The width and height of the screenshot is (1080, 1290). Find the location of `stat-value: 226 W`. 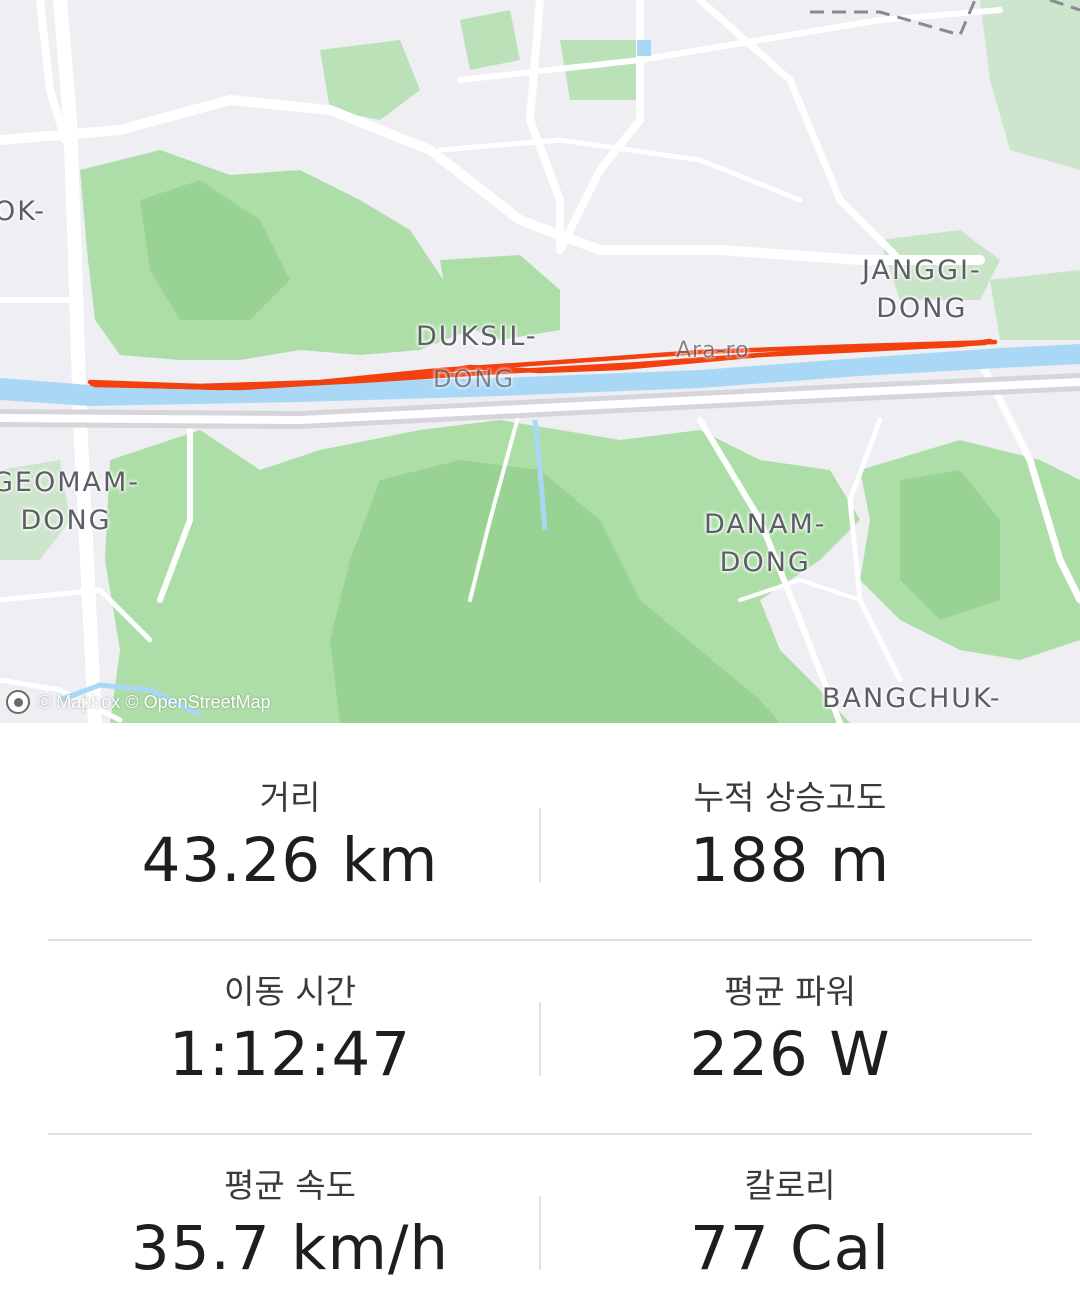

stat-value: 226 W is located at coordinates (790, 1054).